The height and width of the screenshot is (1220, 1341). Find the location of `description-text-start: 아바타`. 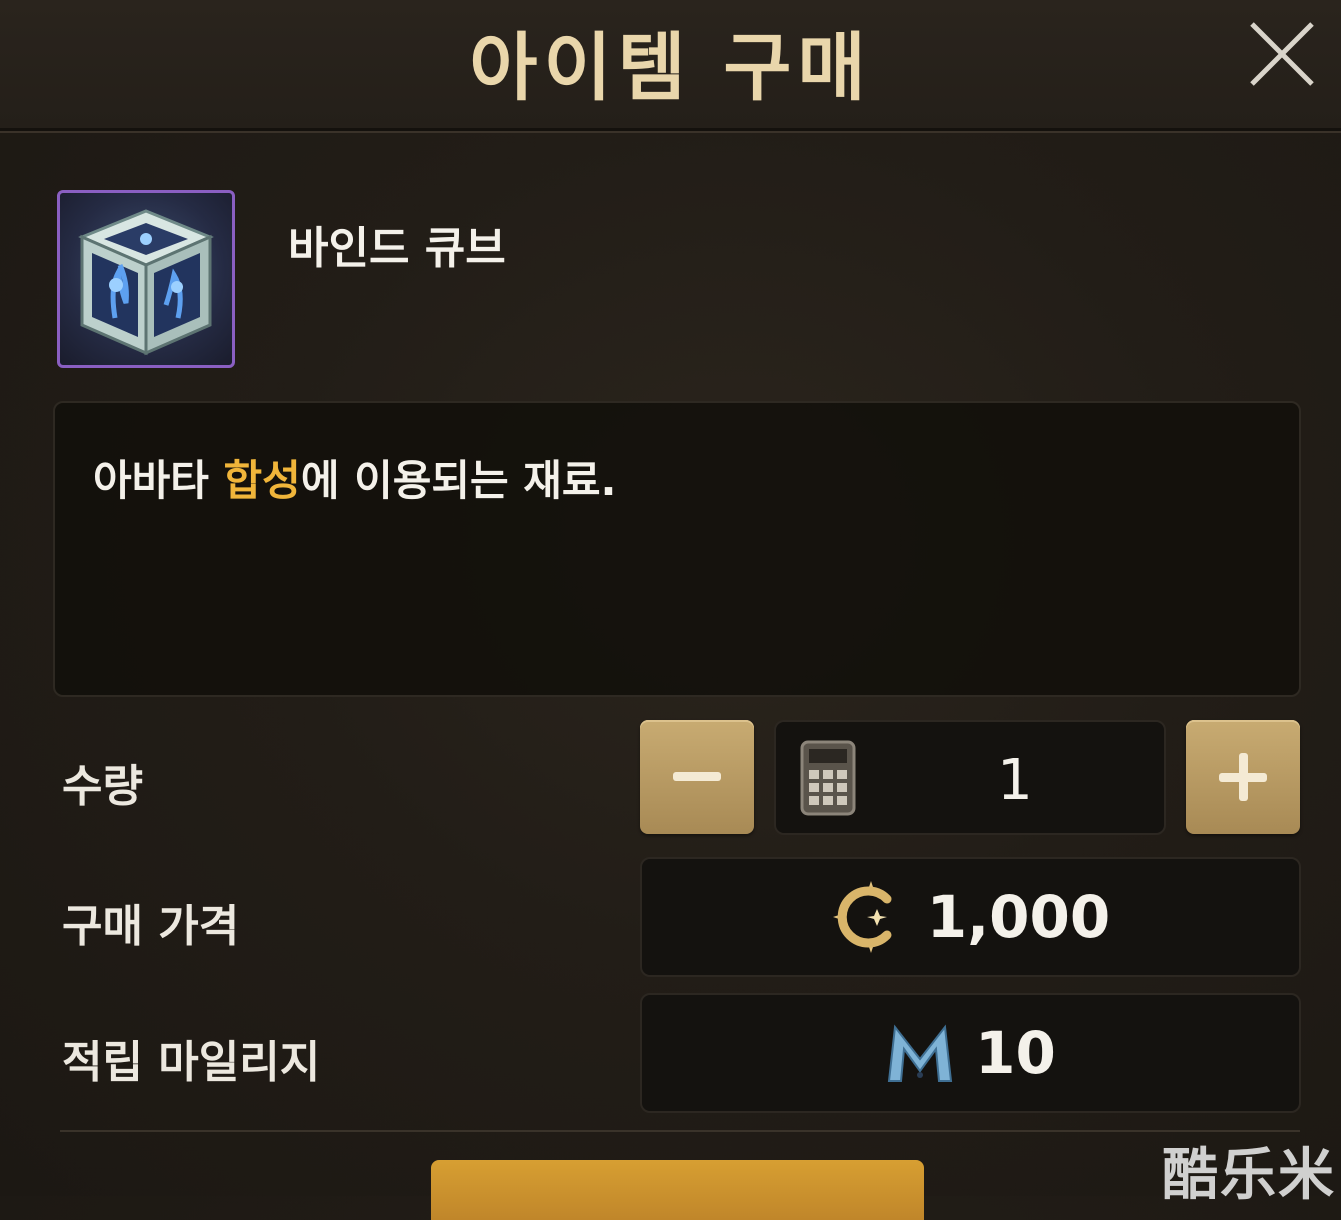

description-text-start: 아바타 is located at coordinates (158, 480).